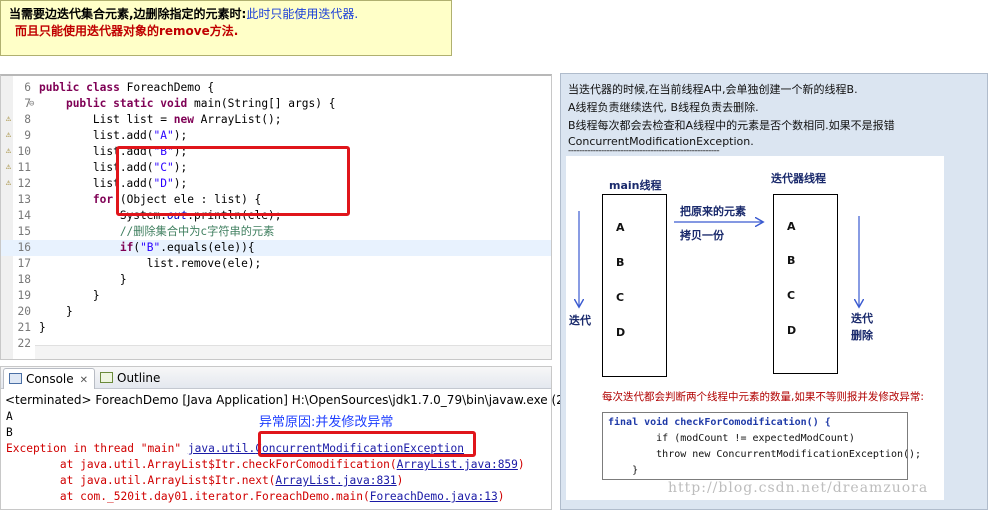  What do you see at coordinates (160, 119) in the screenshot?
I see `line-code: List list = new ArrayList();` at bounding box center [160, 119].